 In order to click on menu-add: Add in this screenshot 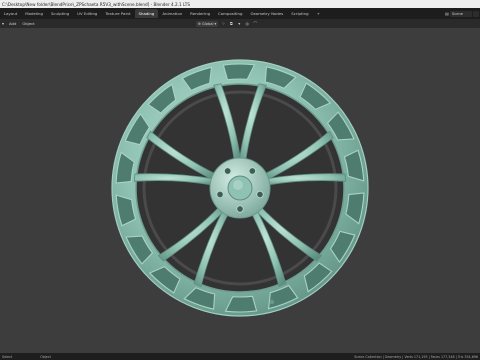, I will do `click(12, 23)`.